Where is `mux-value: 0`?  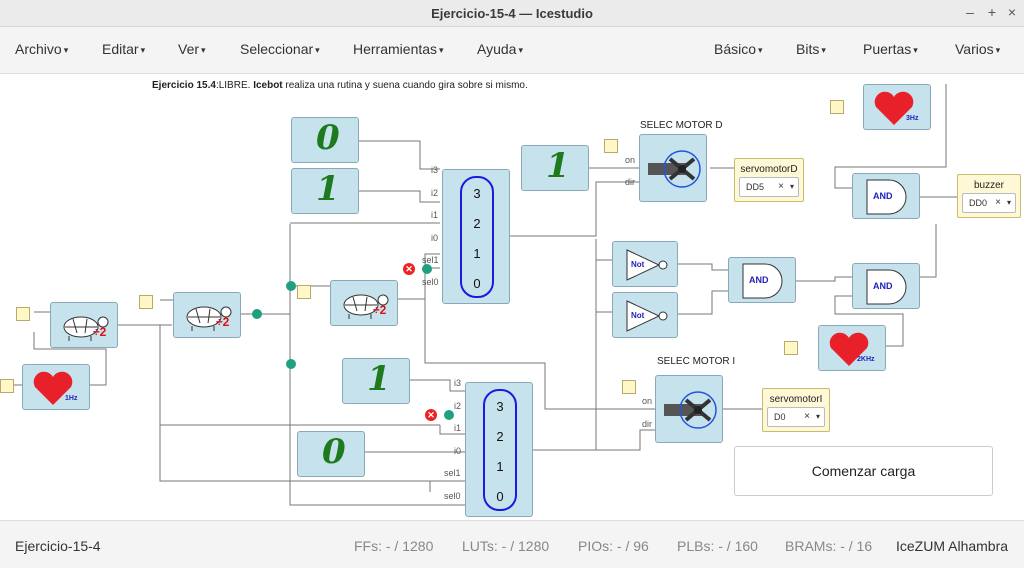 mux-value: 0 is located at coordinates (500, 496).